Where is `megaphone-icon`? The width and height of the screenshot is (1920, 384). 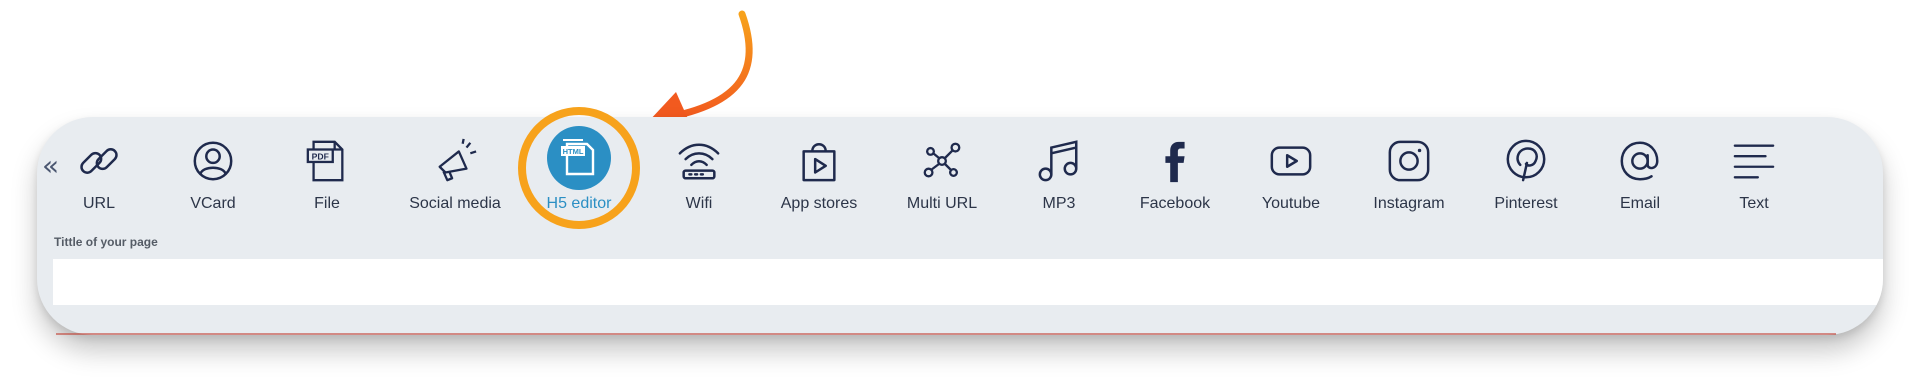
megaphone-icon is located at coordinates (455, 161).